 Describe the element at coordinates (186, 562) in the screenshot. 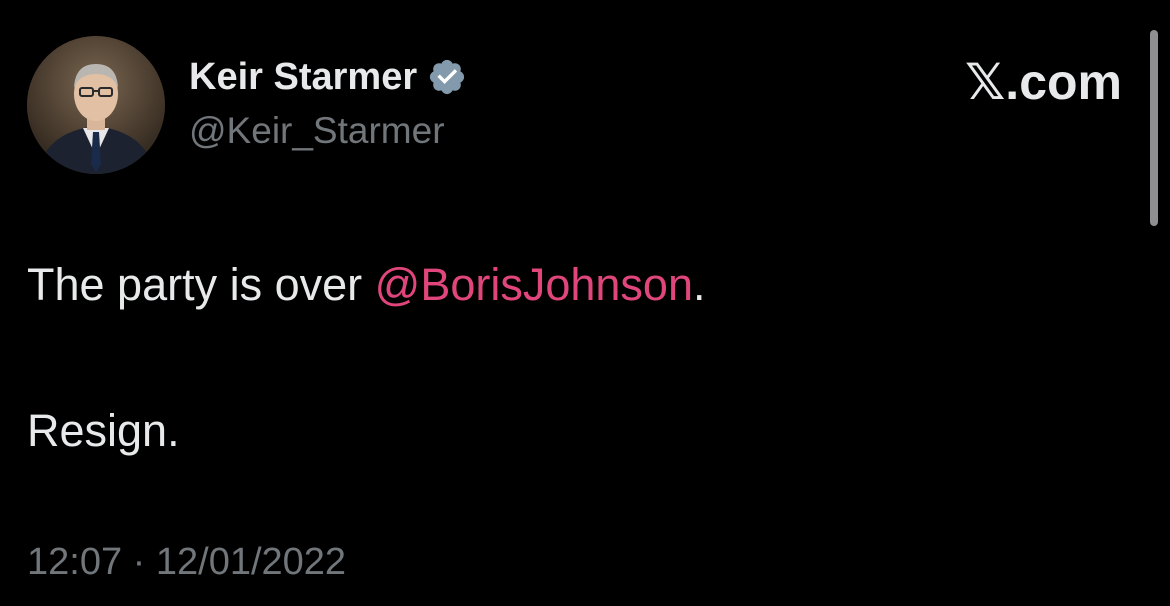

I see `tweet-timestamp: 12:07 · 12/01/2022` at that location.